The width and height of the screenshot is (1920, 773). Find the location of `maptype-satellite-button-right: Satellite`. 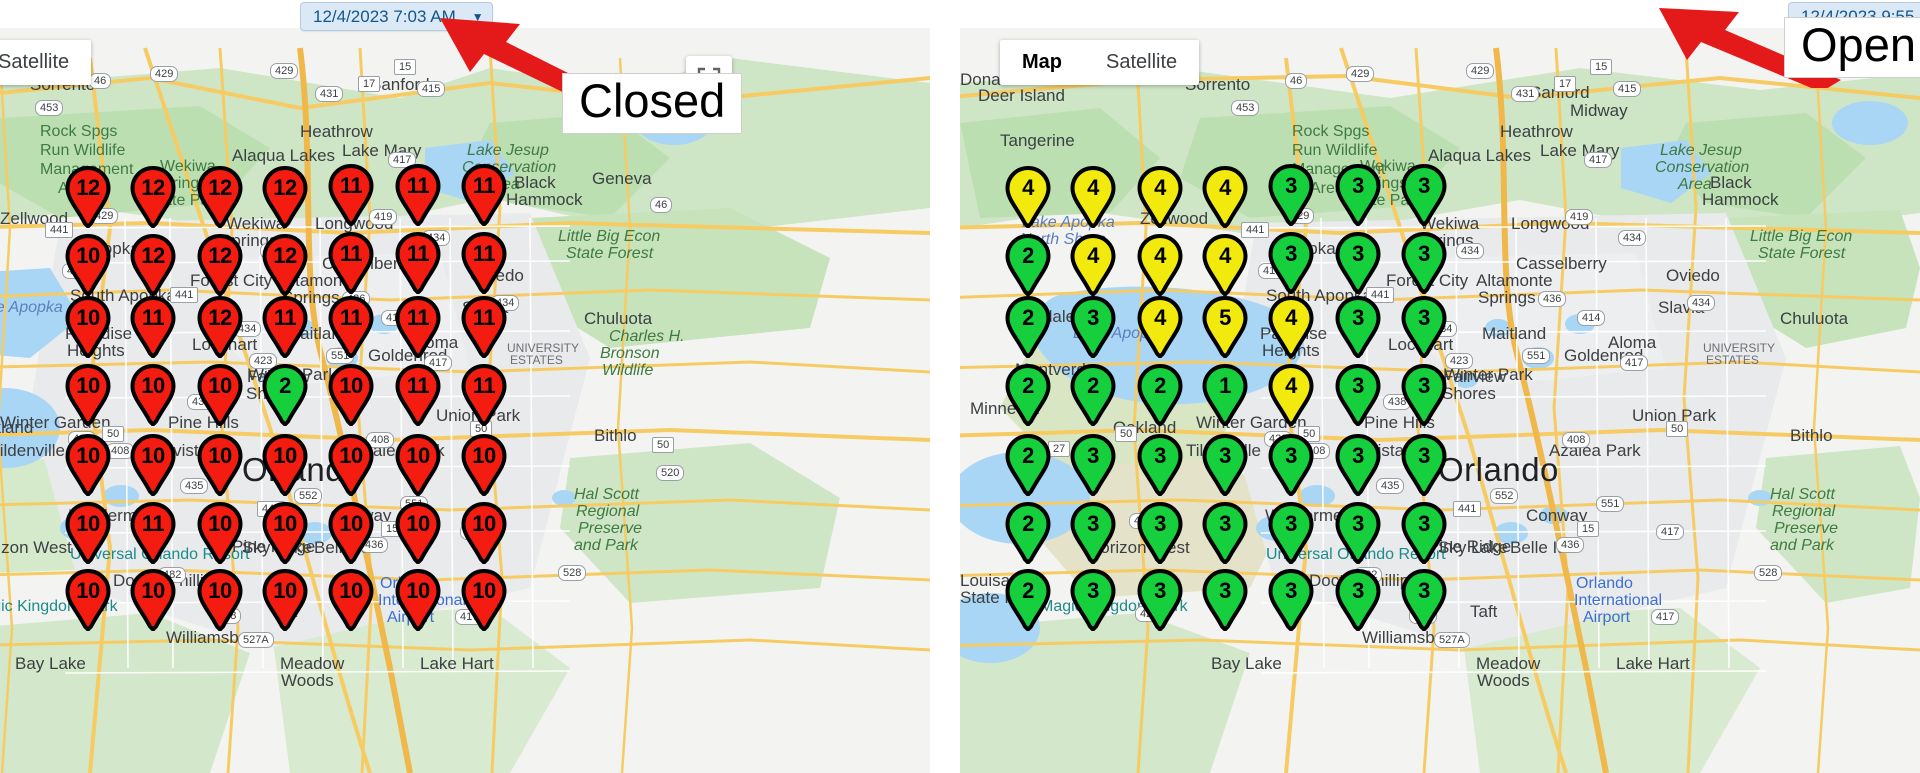

maptype-satellite-button-right: Satellite is located at coordinates (1141, 62).